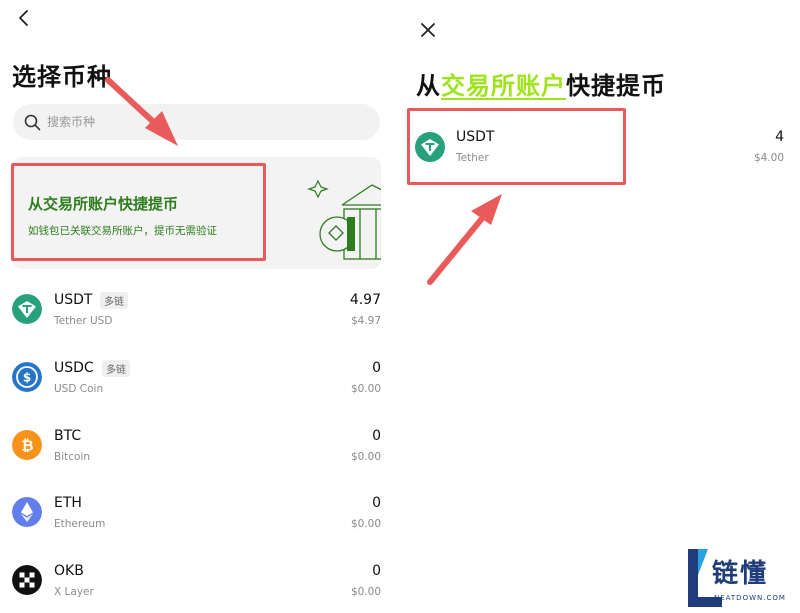  Describe the element at coordinates (768, 158) in the screenshot. I see `coin-fiat-value: $4.00` at that location.